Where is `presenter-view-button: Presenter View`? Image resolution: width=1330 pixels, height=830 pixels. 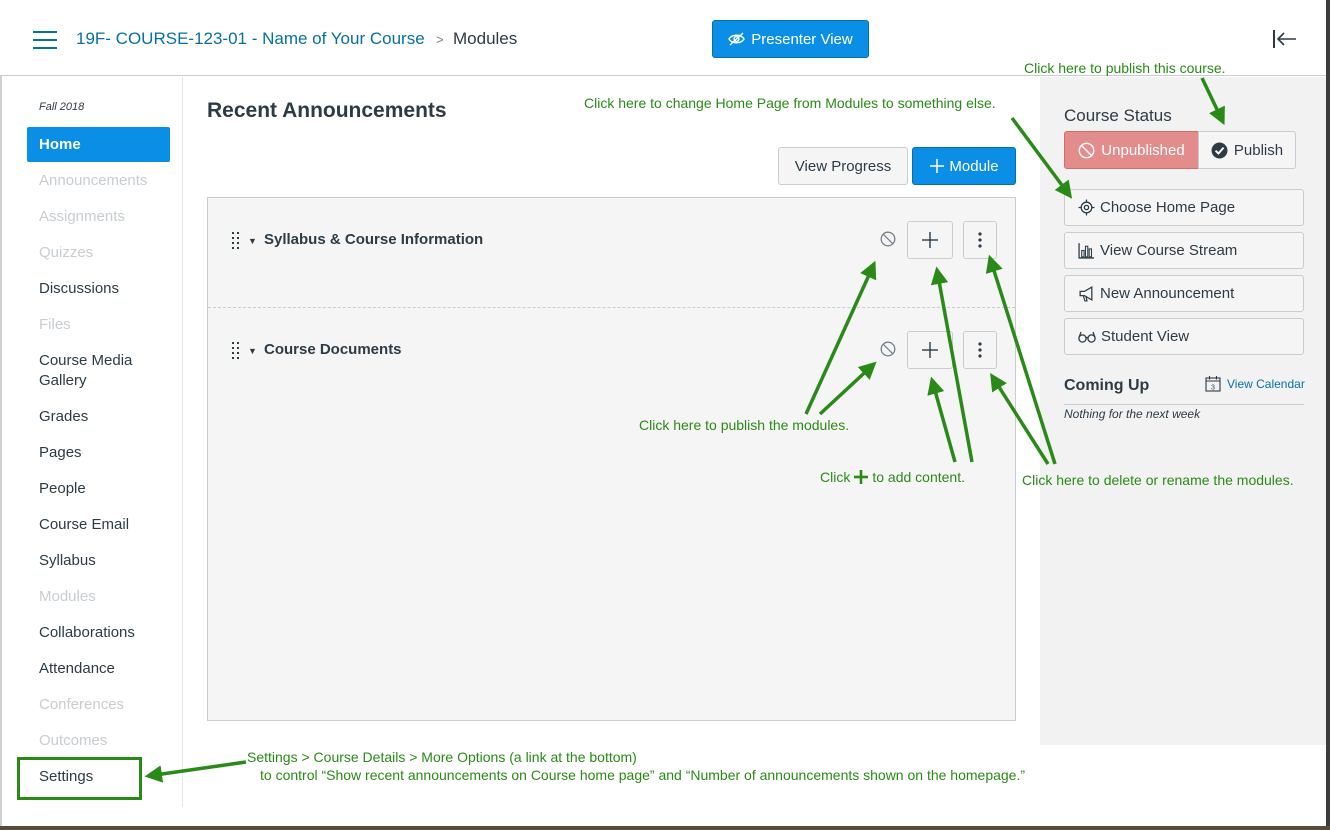
presenter-view-button: Presenter View is located at coordinates (790, 39).